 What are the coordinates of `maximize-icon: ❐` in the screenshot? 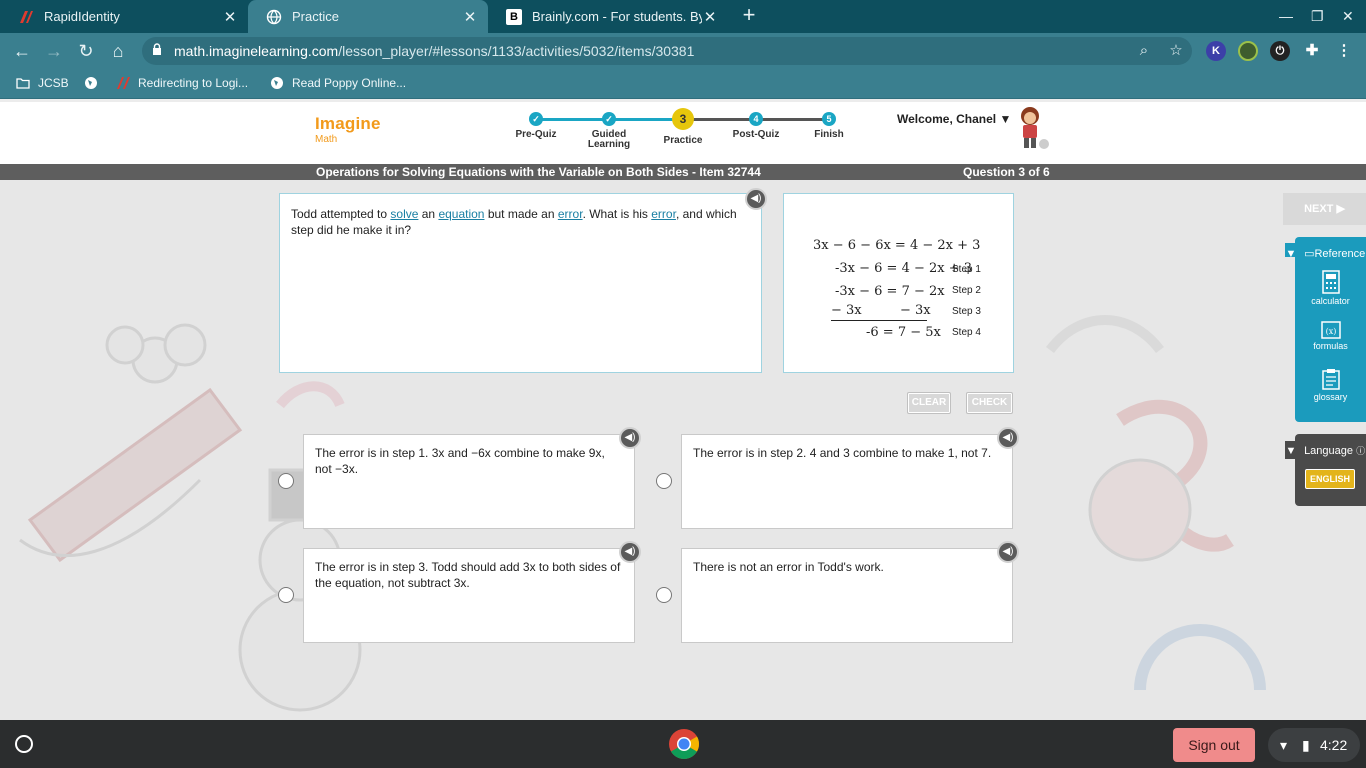 It's located at (1317, 16).